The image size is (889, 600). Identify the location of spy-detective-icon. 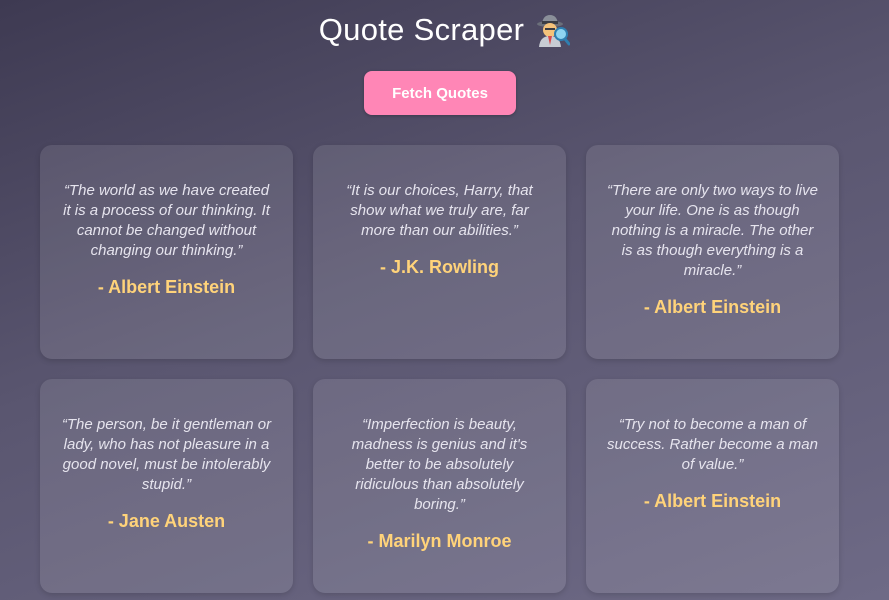
(552, 30).